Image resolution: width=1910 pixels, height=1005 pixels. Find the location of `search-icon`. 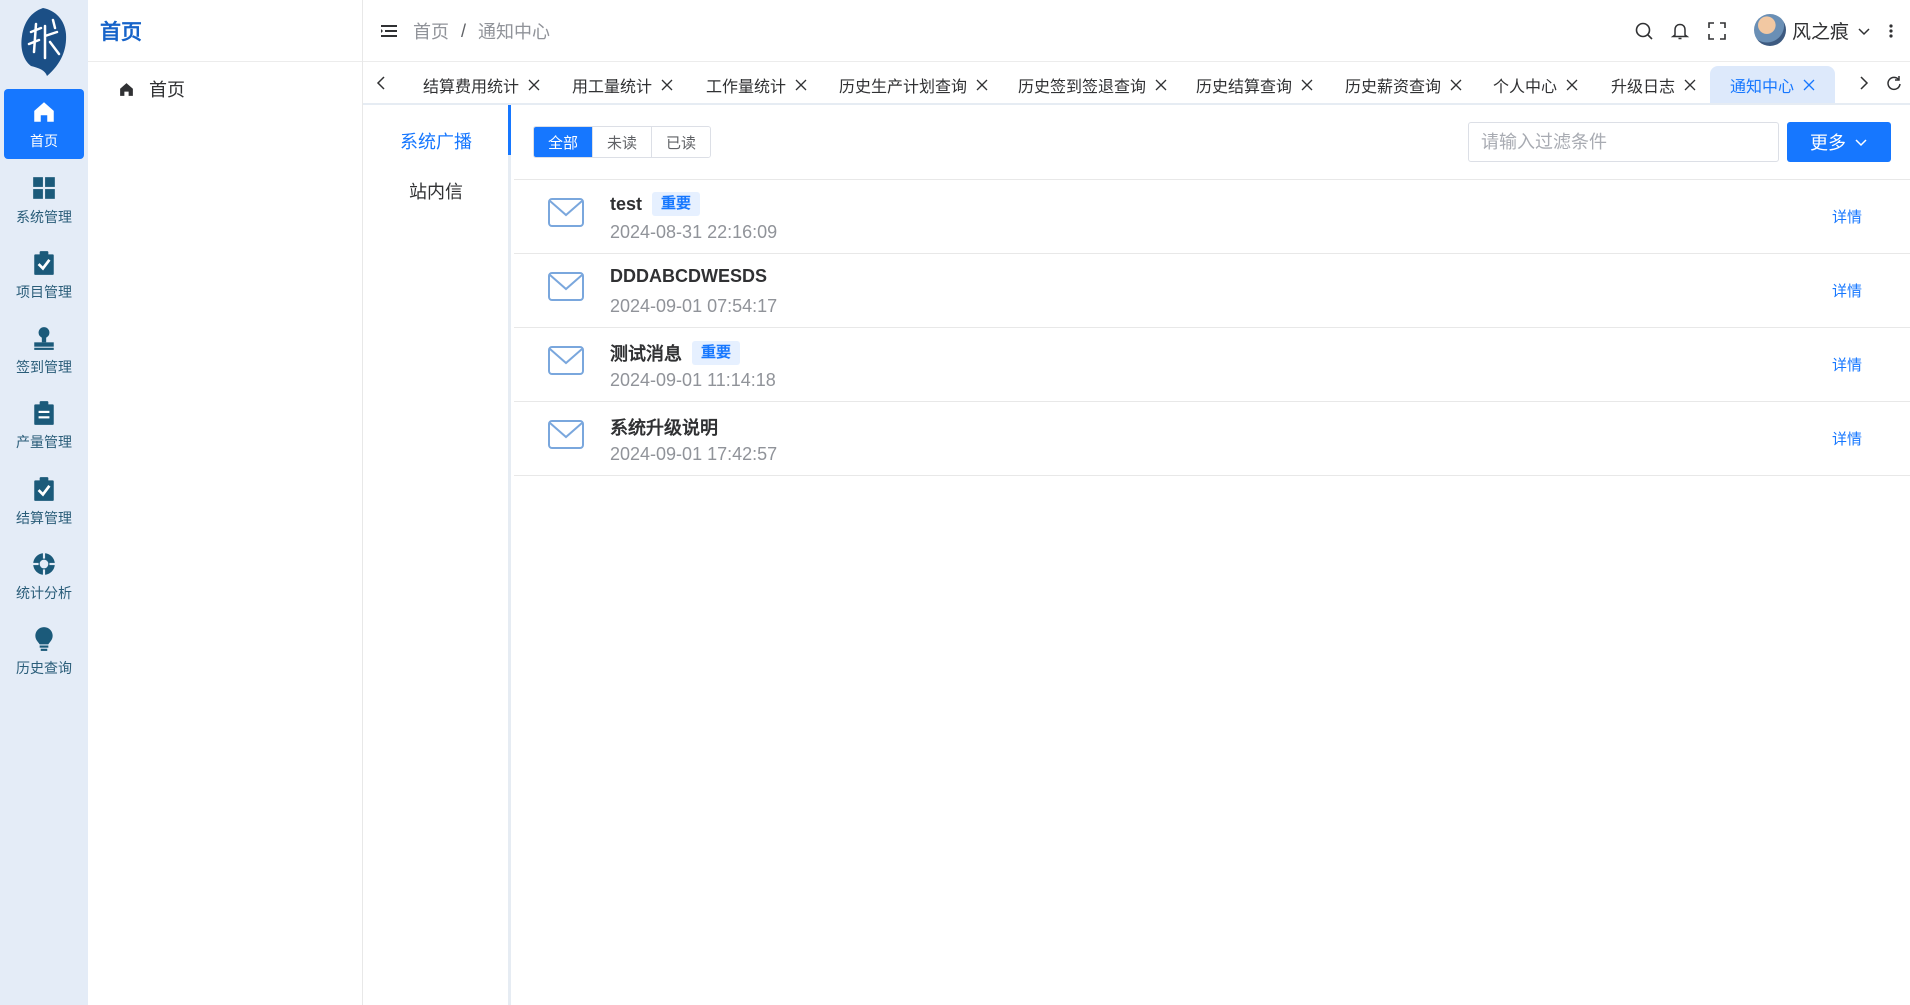

search-icon is located at coordinates (1644, 31).